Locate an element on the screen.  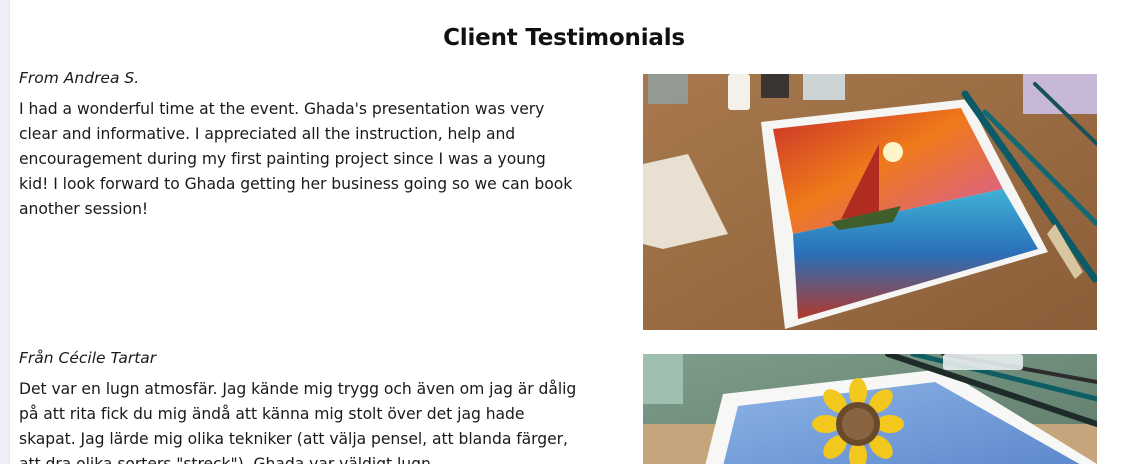
sunflower-painting-icon is located at coordinates (870, 409).